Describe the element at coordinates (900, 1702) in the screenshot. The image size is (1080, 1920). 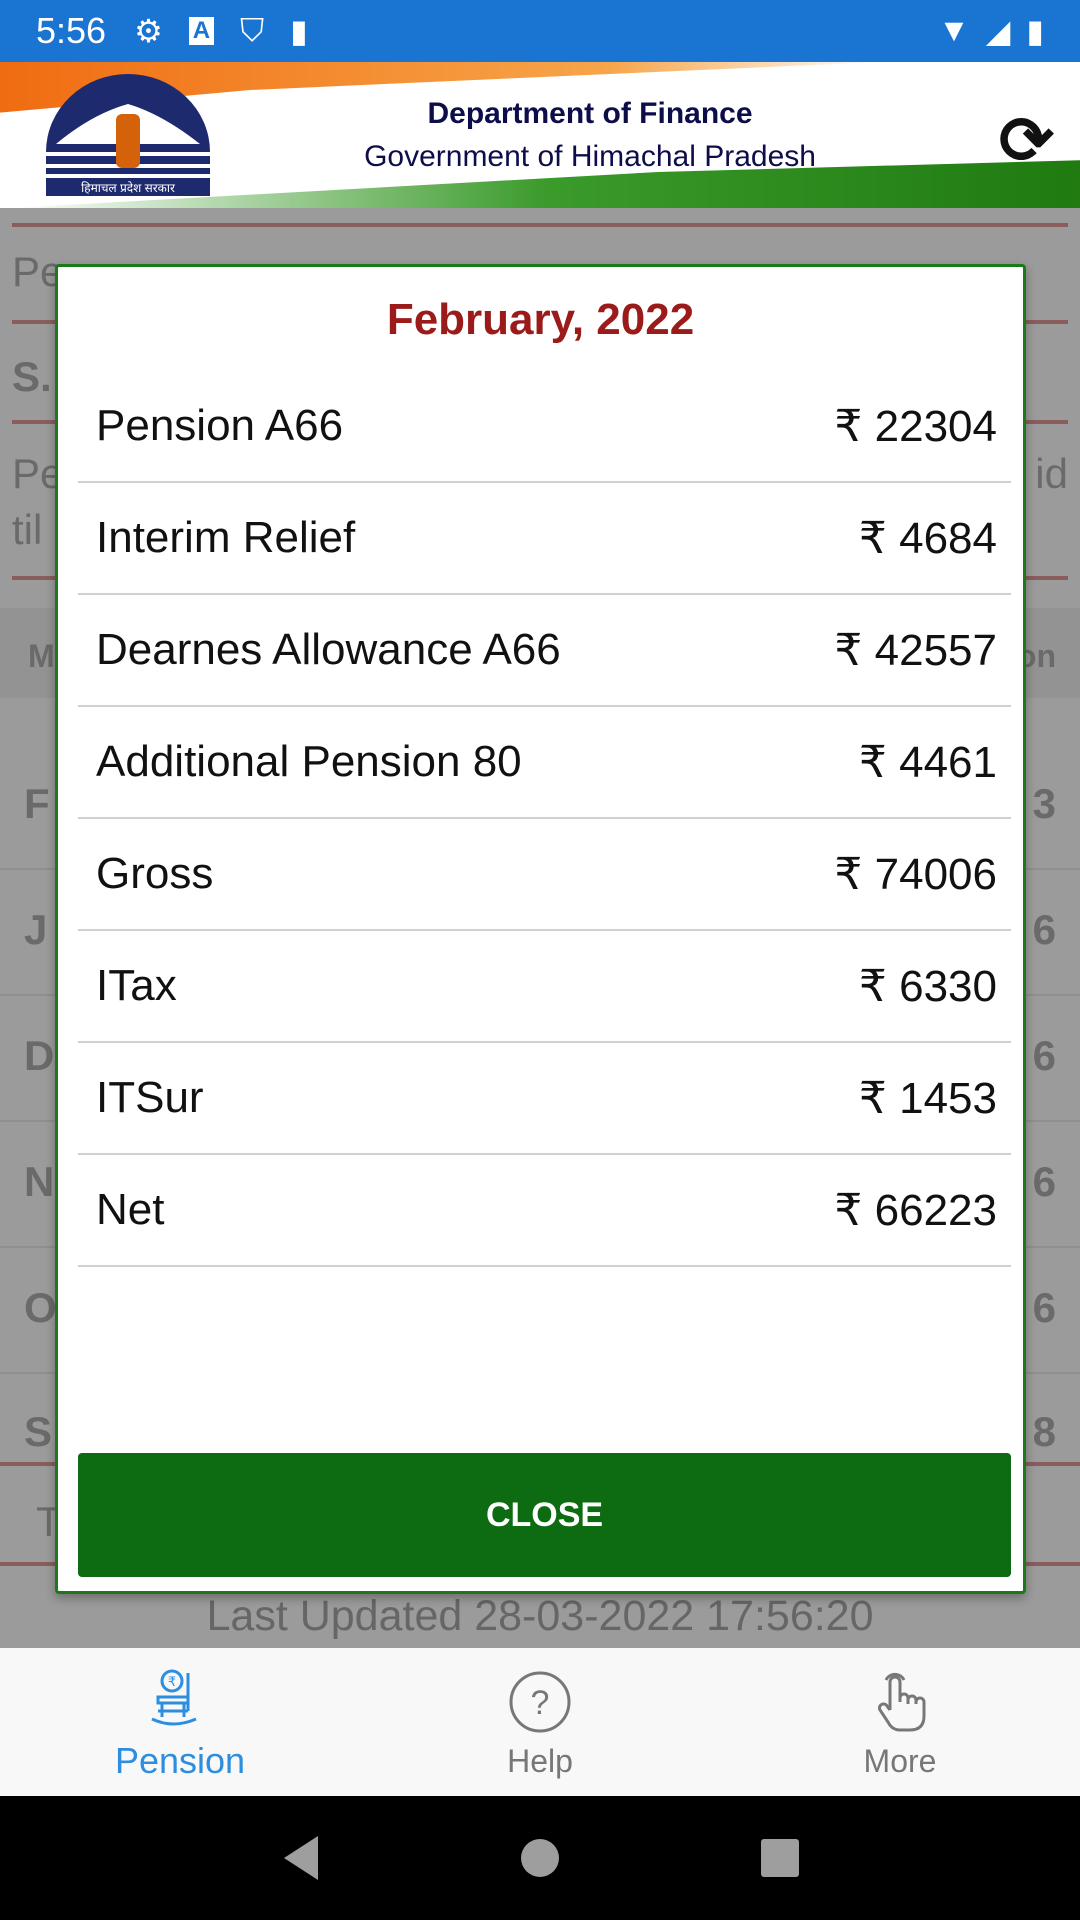
I see `hand-pointer-icon` at that location.